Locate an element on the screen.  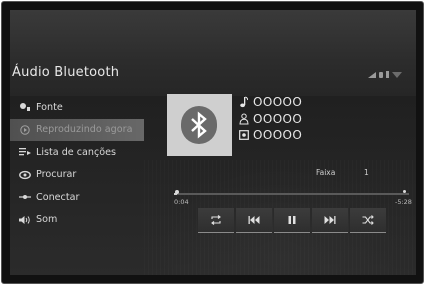
bluetooth-status-icon is located at coordinates (387, 74).